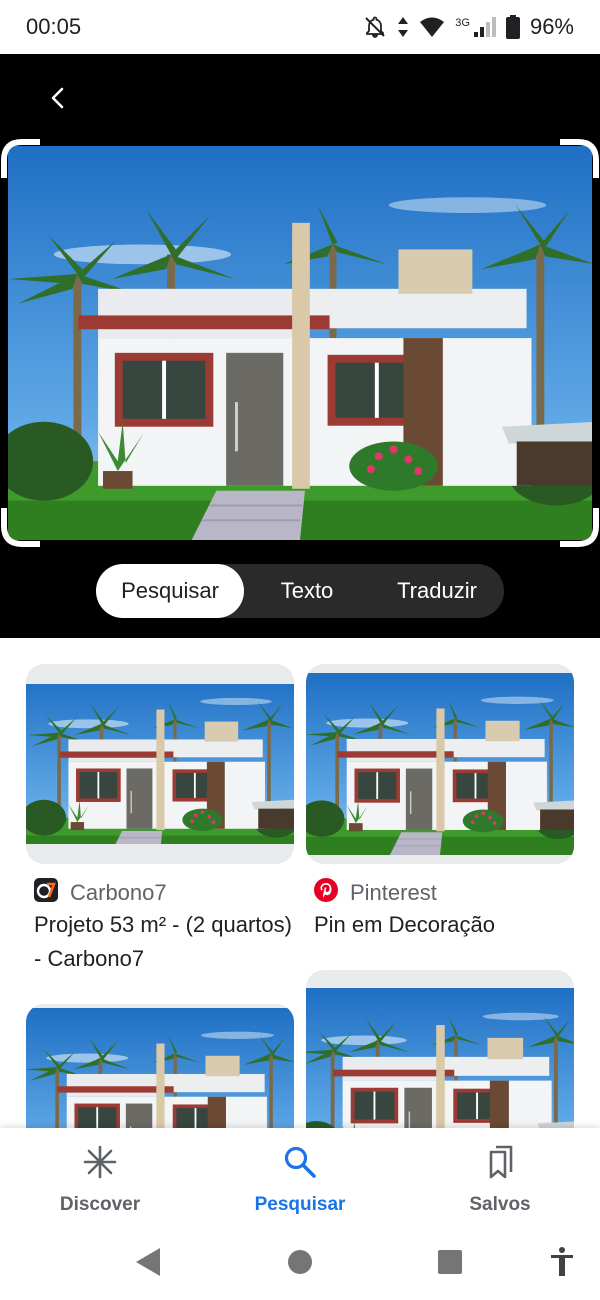 The height and width of the screenshot is (1300, 600). I want to click on status-icons: 3G 96%, so click(468, 27).